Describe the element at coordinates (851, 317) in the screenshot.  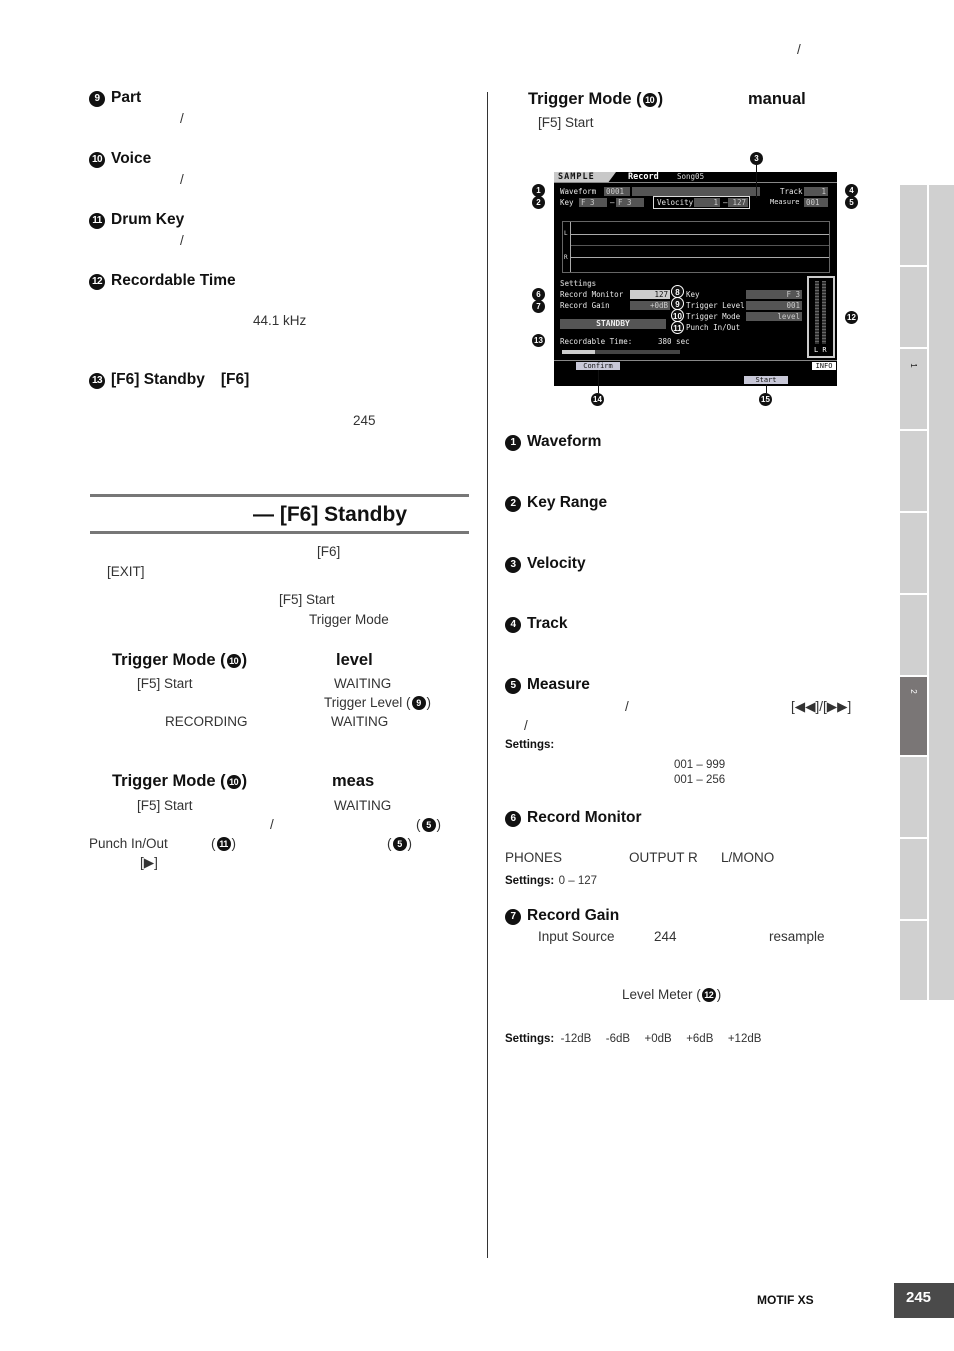
I see `callout-12-icon: 12` at that location.